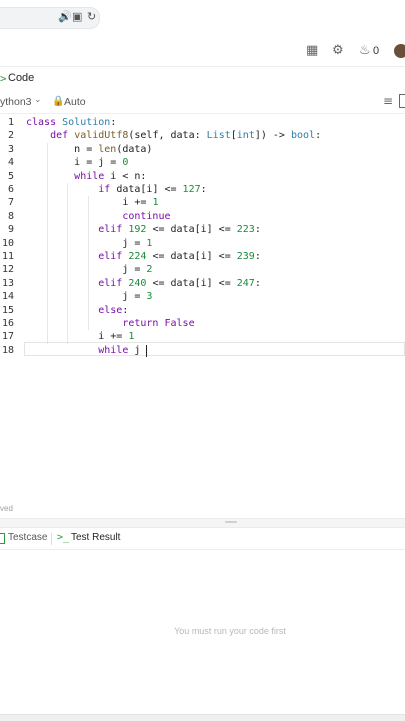 The height and width of the screenshot is (721, 405). What do you see at coordinates (51, 539) in the screenshot?
I see `tab-separator` at bounding box center [51, 539].